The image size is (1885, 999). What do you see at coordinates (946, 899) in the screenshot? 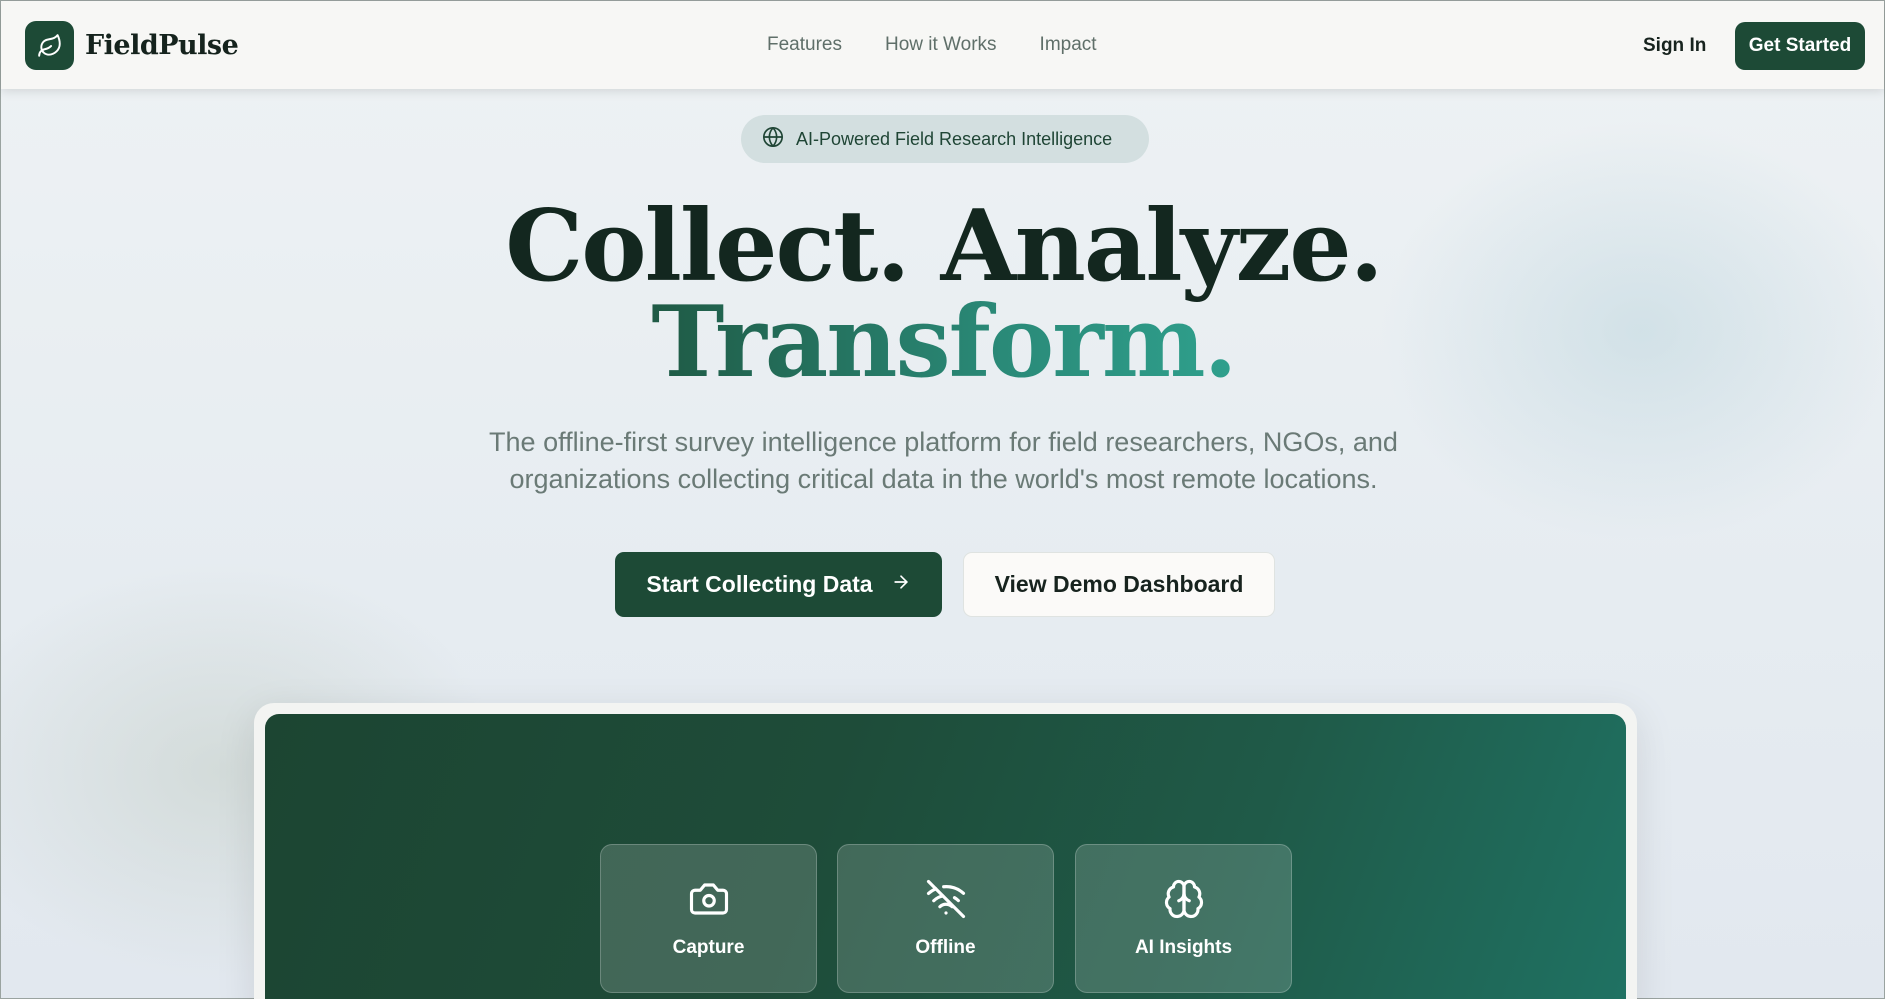
I see `wifi-off-icon` at bounding box center [946, 899].